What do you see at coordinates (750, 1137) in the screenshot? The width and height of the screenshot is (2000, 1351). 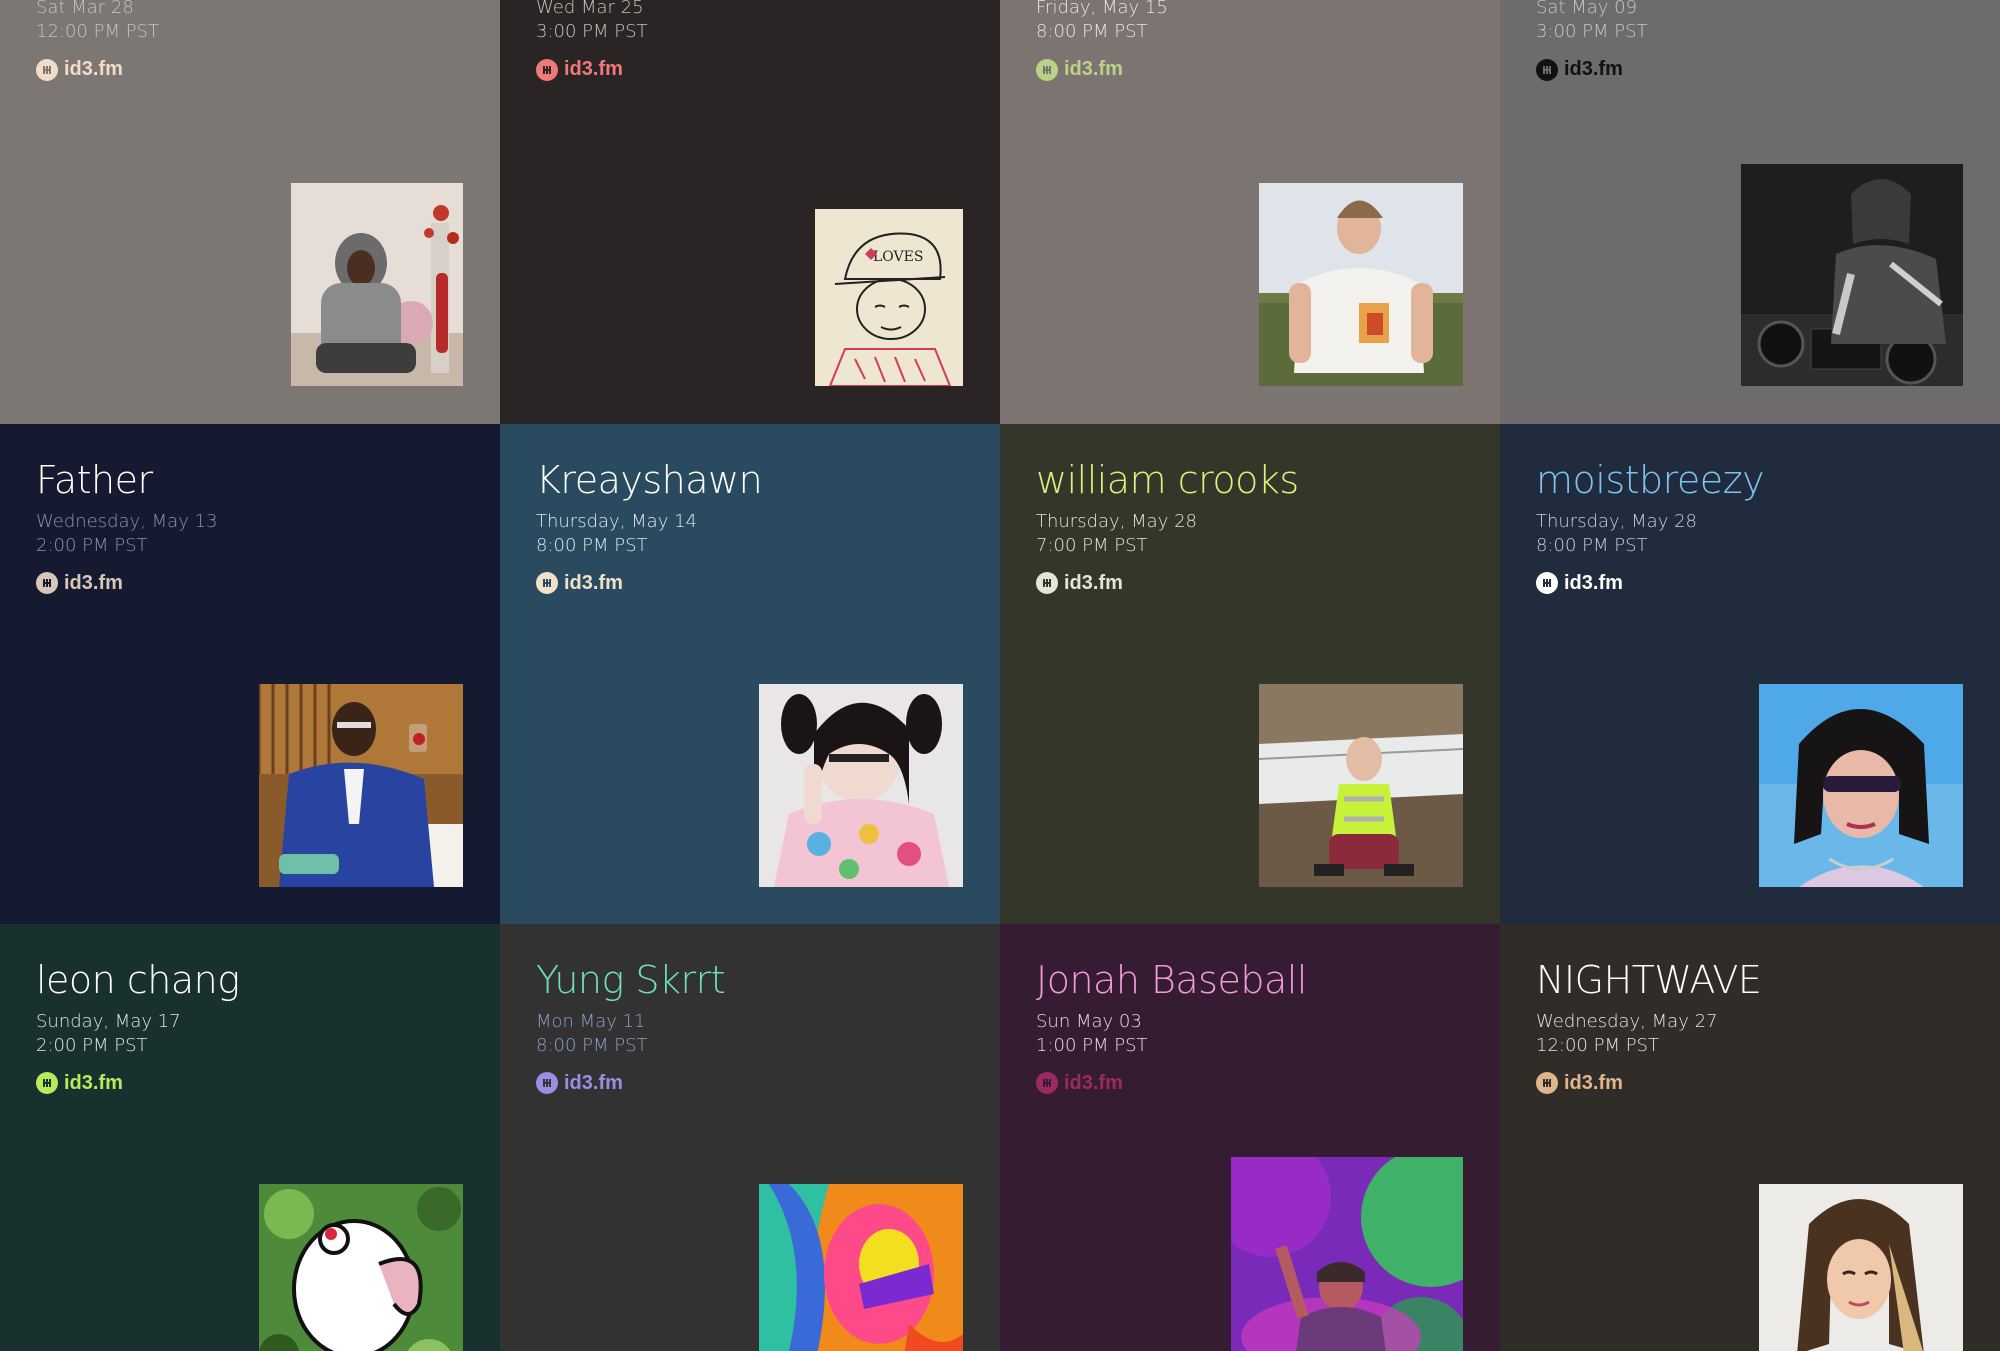 I see `show-card: Yung Skrrt Mon May 11 8:00 PM PST id3.fm` at bounding box center [750, 1137].